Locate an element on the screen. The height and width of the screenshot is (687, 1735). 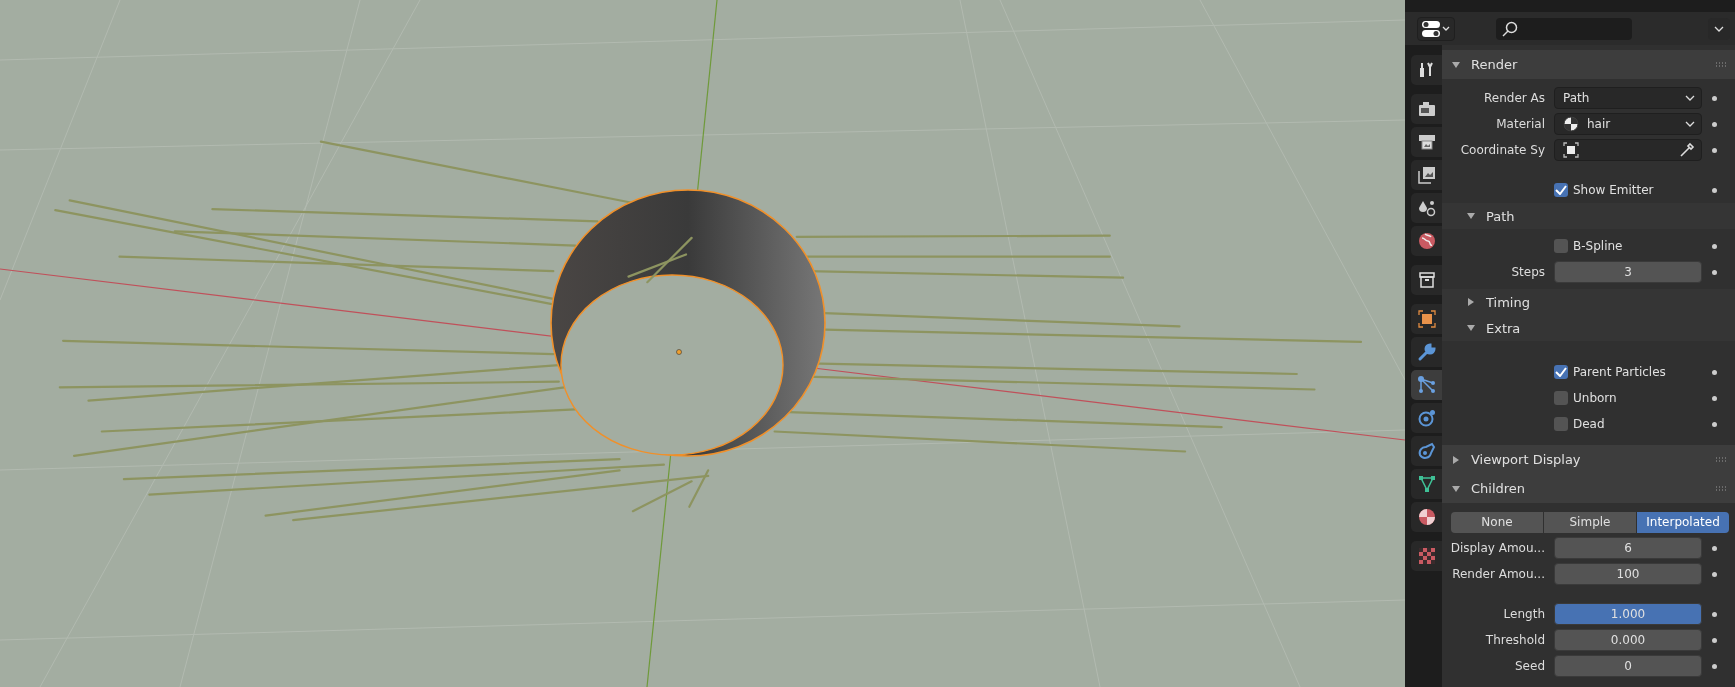
field-label: Length is located at coordinates (1524, 614).